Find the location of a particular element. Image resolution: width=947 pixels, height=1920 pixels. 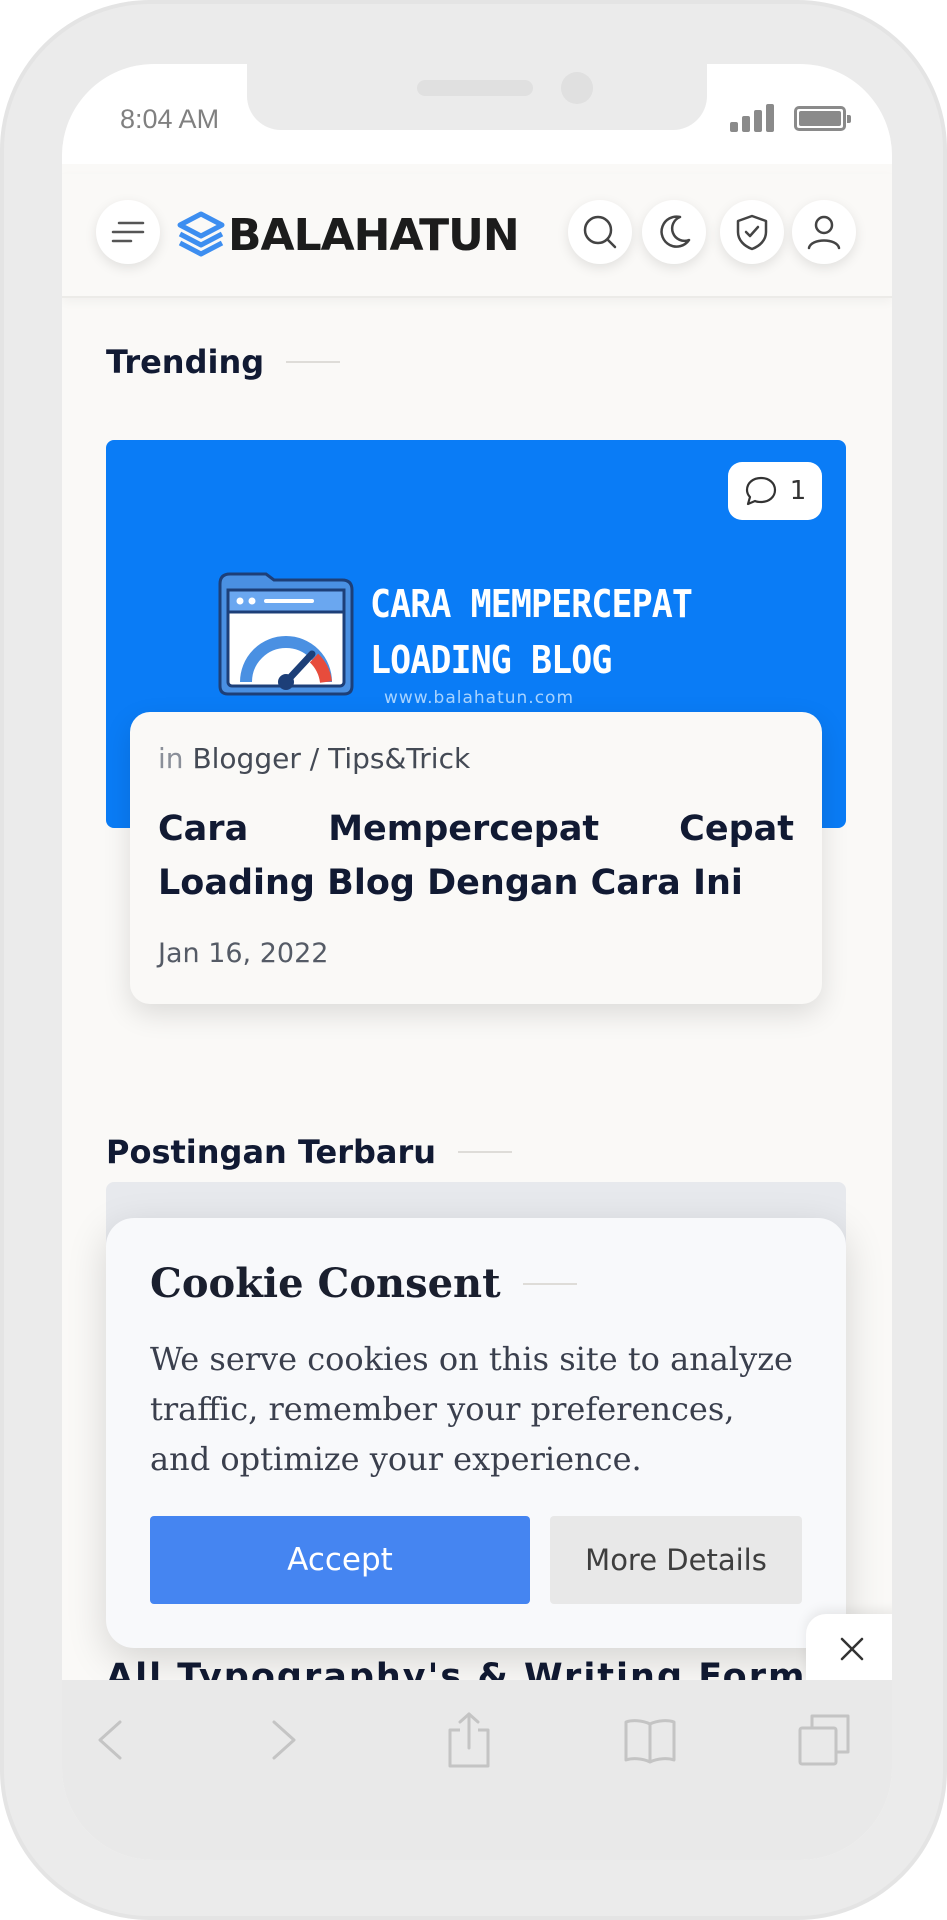

site-logo: BALAHATUN is located at coordinates (348, 235).